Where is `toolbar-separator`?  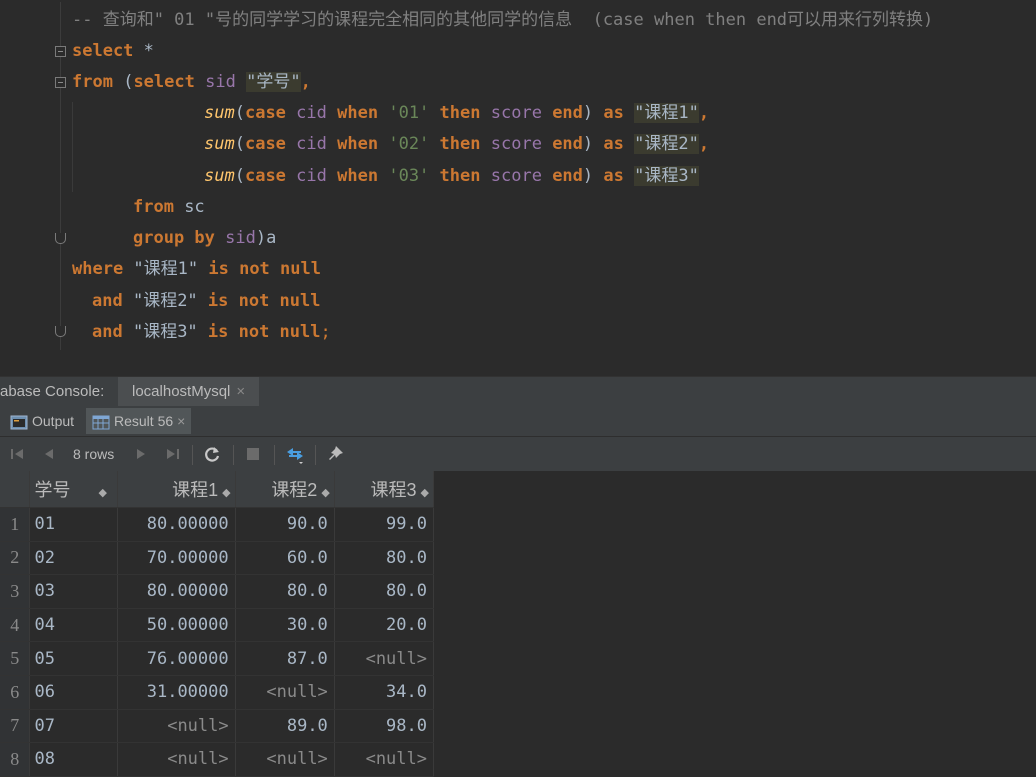
toolbar-separator is located at coordinates (192, 455).